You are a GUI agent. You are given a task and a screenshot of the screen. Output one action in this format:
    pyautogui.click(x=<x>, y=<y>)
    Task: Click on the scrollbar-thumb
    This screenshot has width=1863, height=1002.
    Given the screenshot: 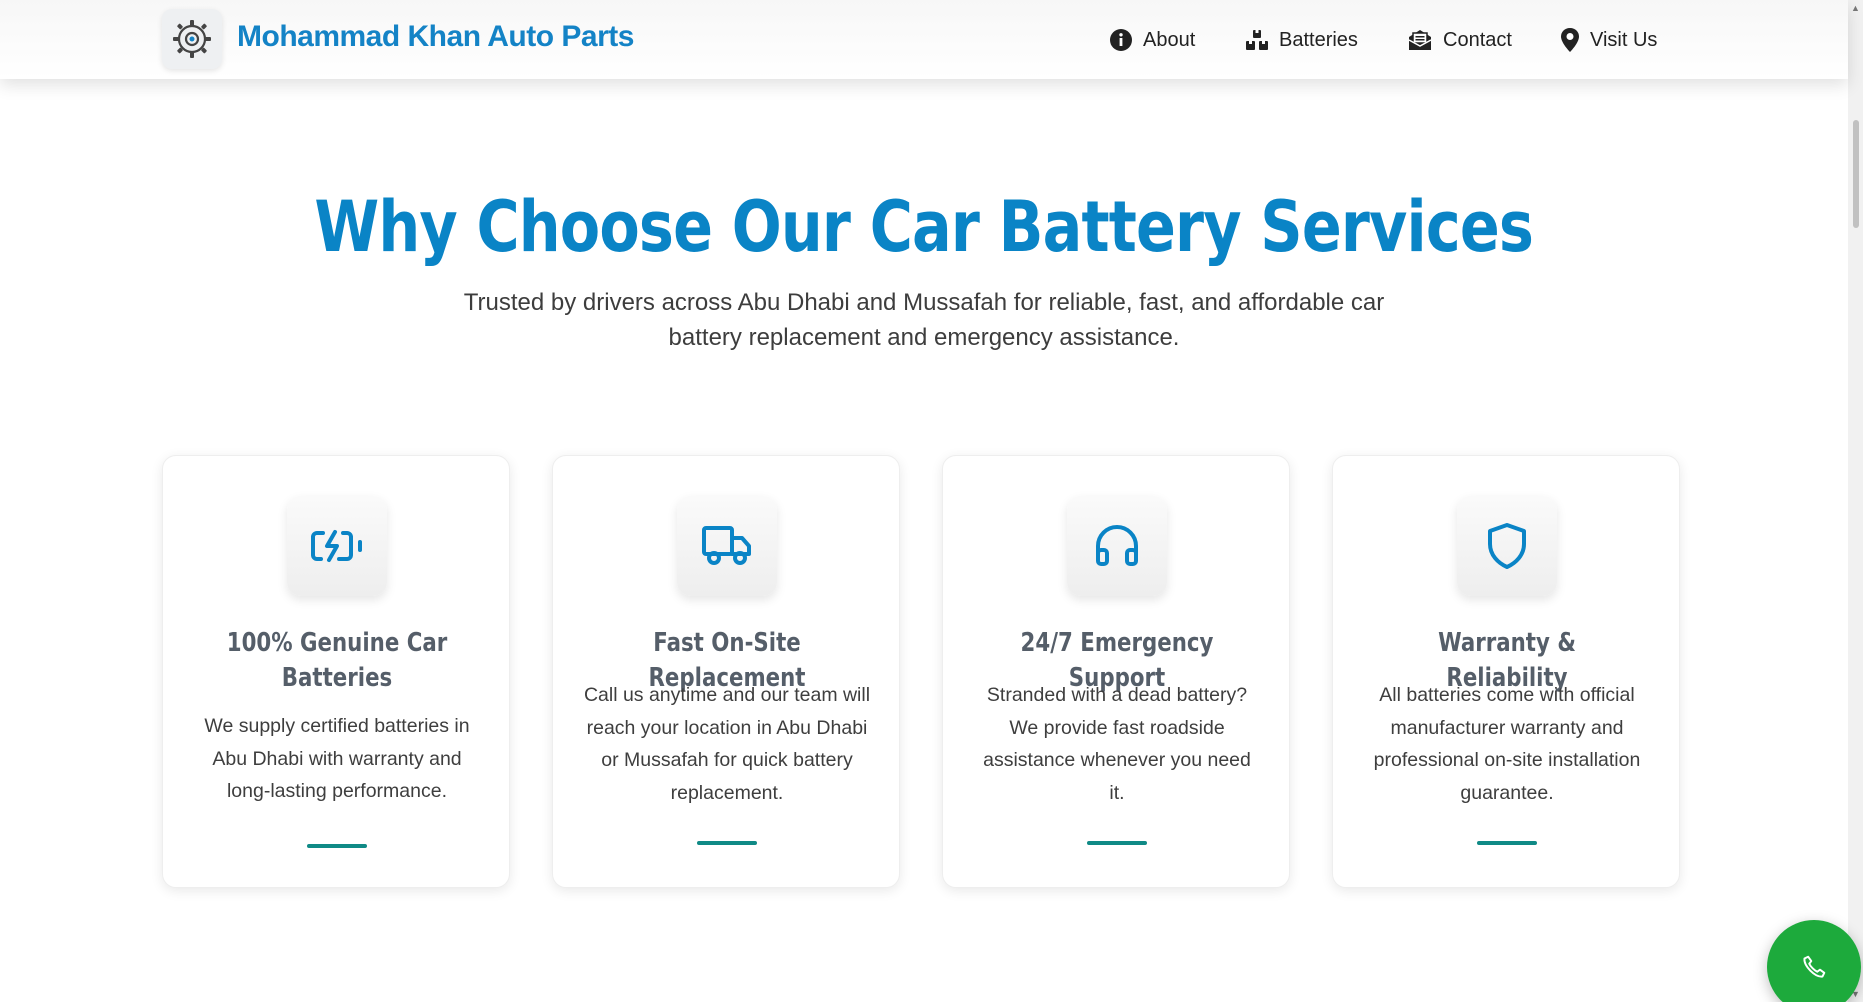 What is the action you would take?
    pyautogui.click(x=1856, y=174)
    